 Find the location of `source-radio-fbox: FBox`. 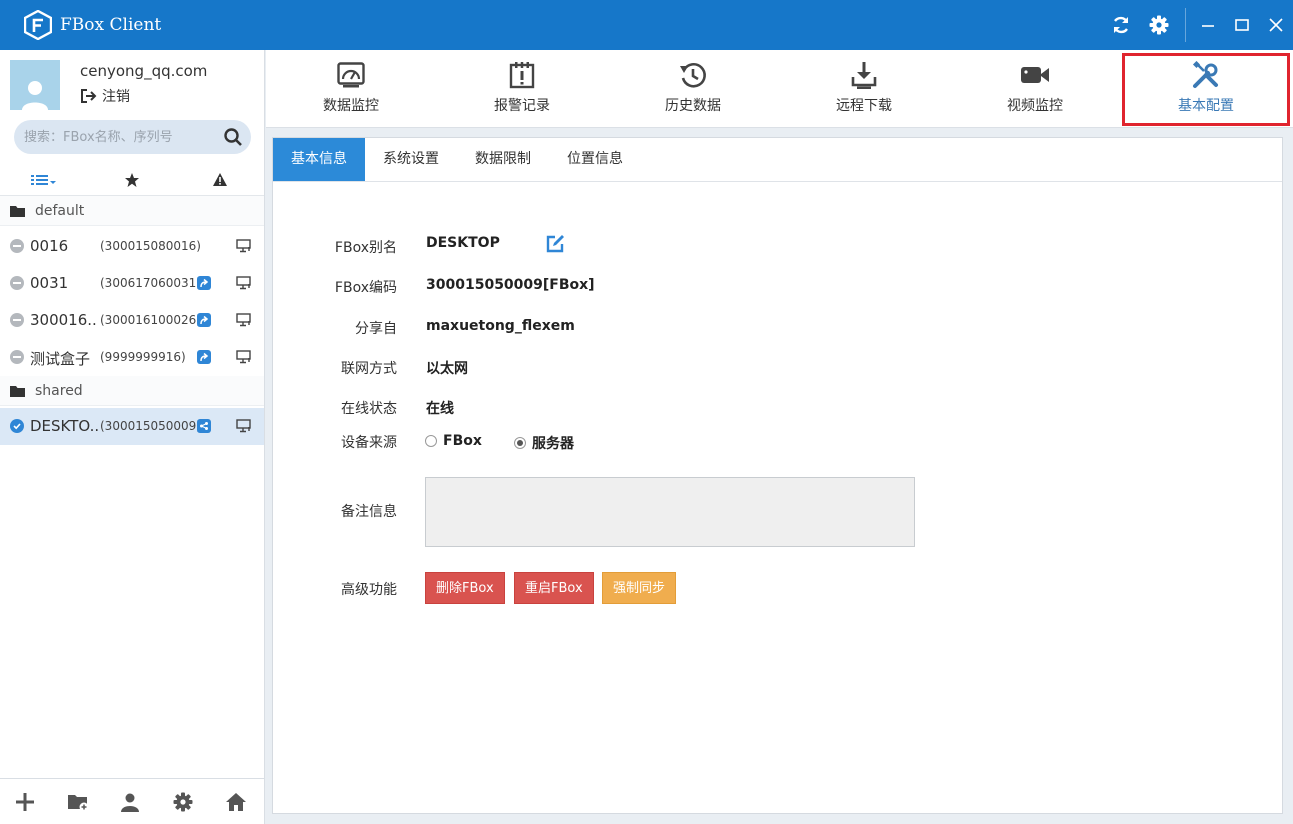

source-radio-fbox: FBox is located at coordinates (453, 441).